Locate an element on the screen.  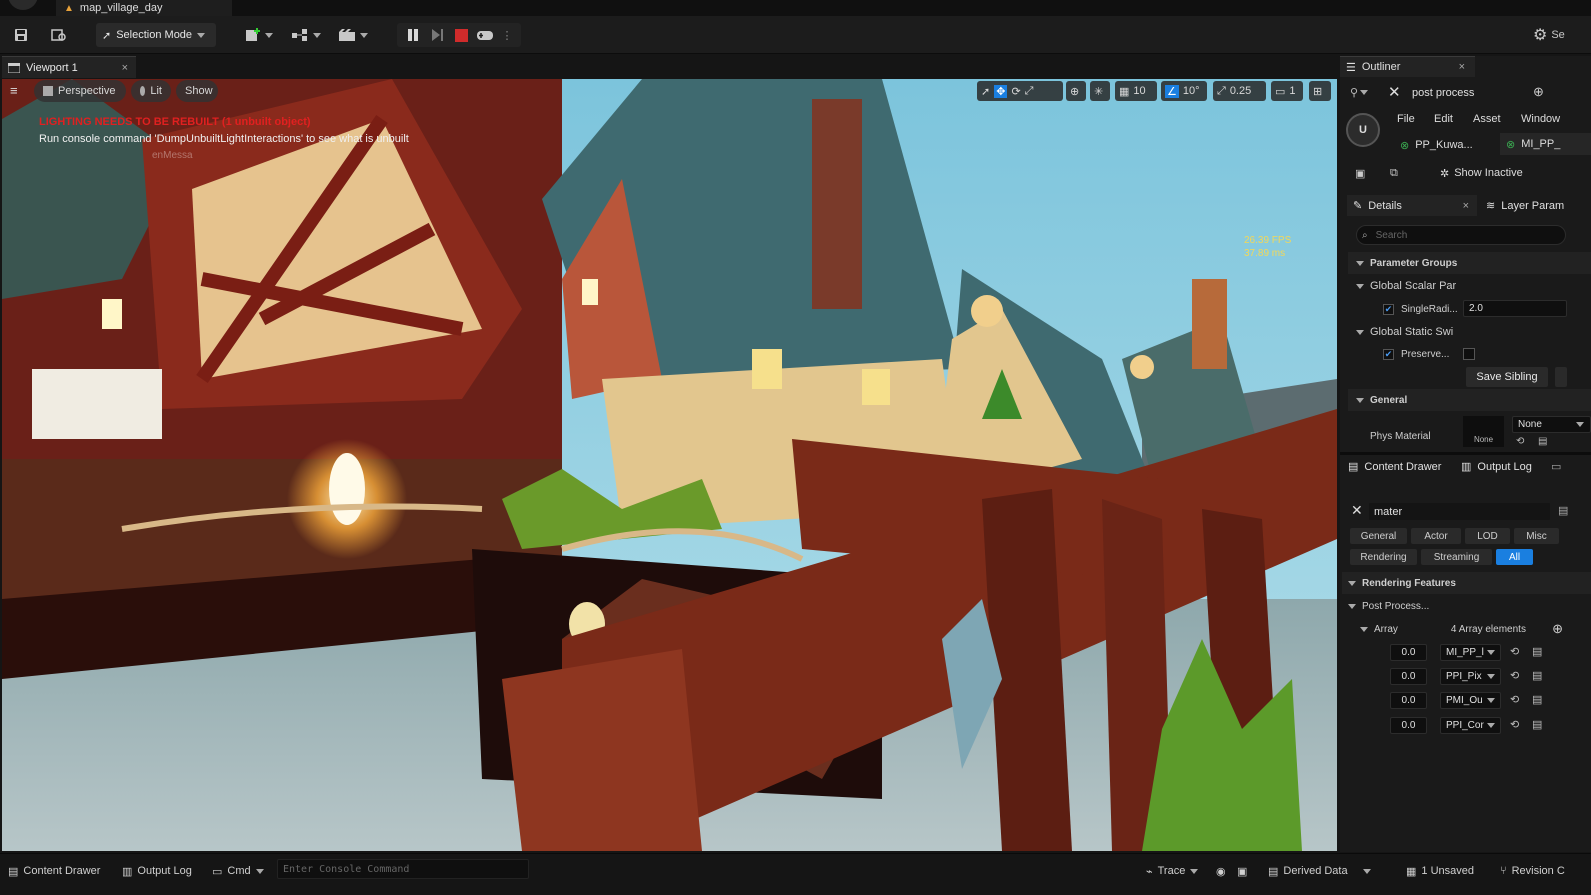
translate-tool-icon: ✥ is located at coordinates (1001, 91).